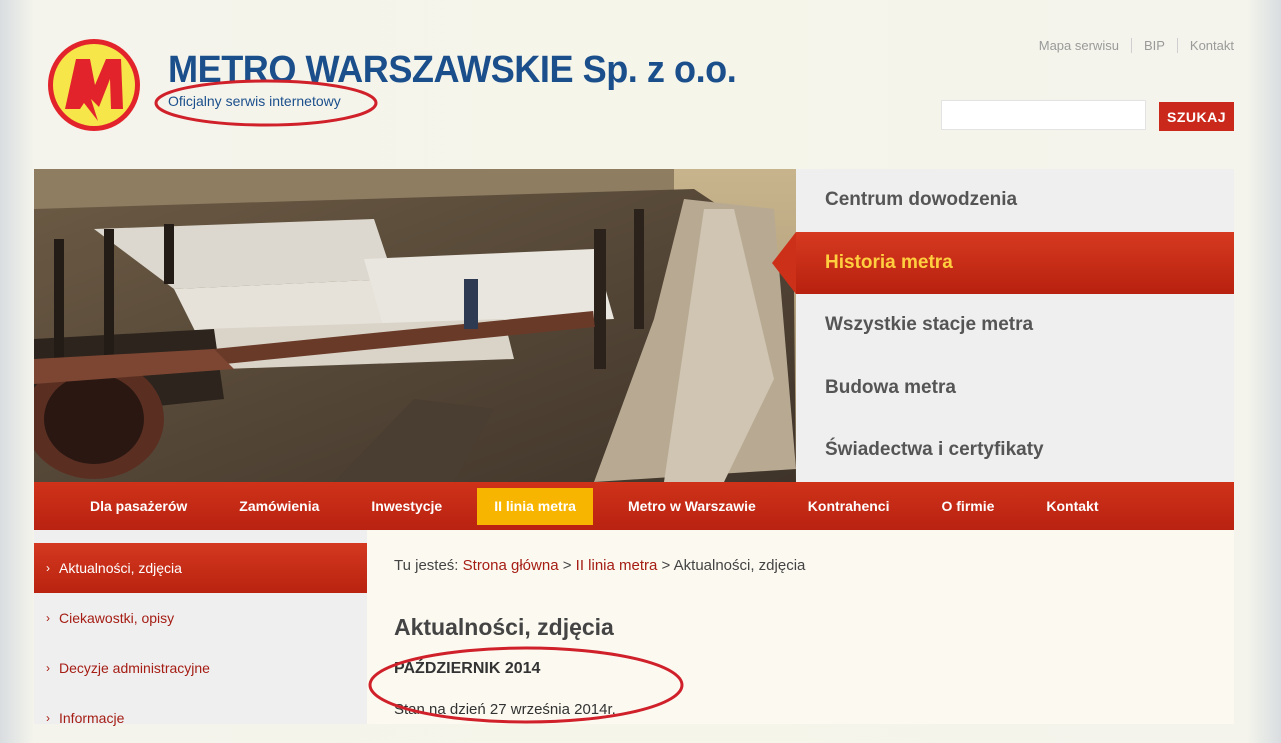 This screenshot has height=743, width=1281. I want to click on left-menu-label: Decyzje administracyjne, so click(134, 668).